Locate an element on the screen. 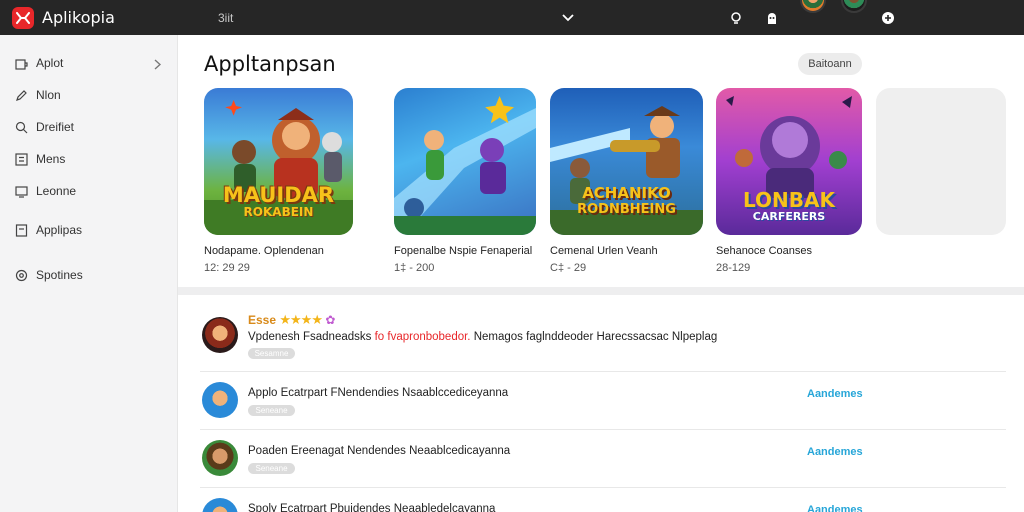 Image resolution: width=1024 pixels, height=512 pixels. status-badge: Sesamne is located at coordinates (271, 353).